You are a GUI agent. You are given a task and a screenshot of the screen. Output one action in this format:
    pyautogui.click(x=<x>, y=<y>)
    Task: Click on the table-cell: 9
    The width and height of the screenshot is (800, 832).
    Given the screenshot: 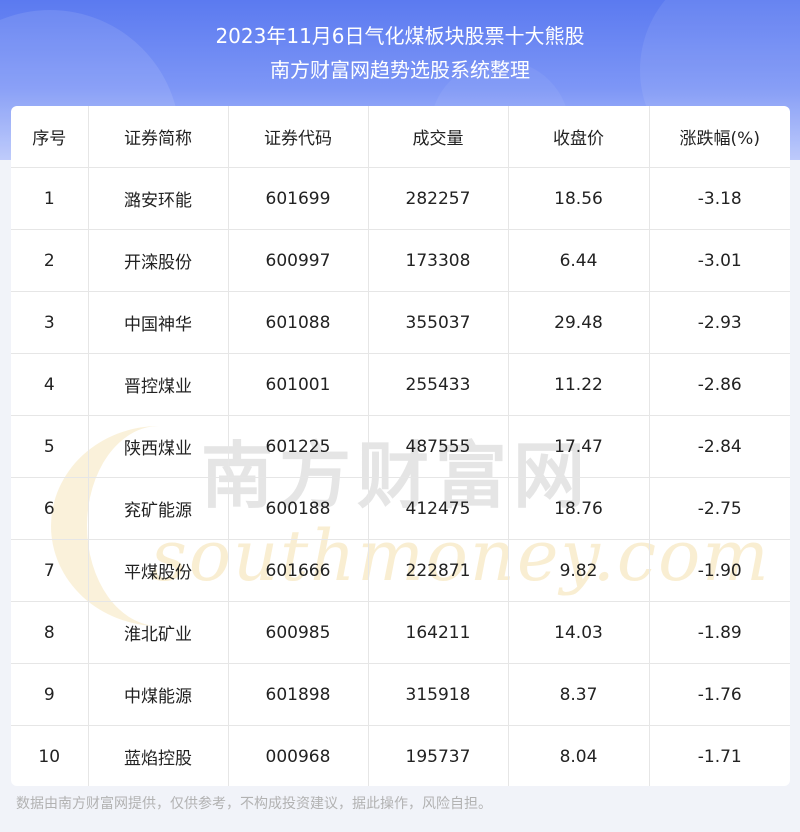 What is the action you would take?
    pyautogui.click(x=50, y=694)
    